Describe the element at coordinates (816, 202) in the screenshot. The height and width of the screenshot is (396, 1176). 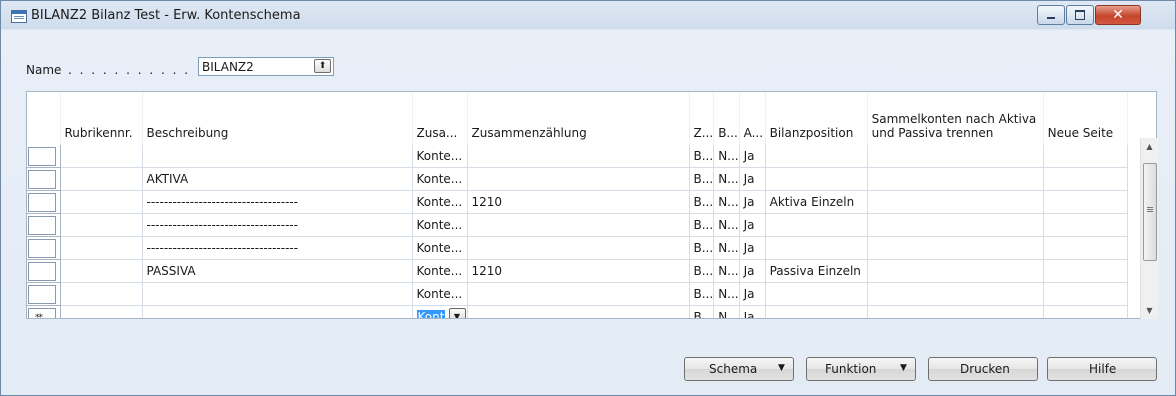
I see `cell-bilanzposition: Aktiva Einzeln` at that location.